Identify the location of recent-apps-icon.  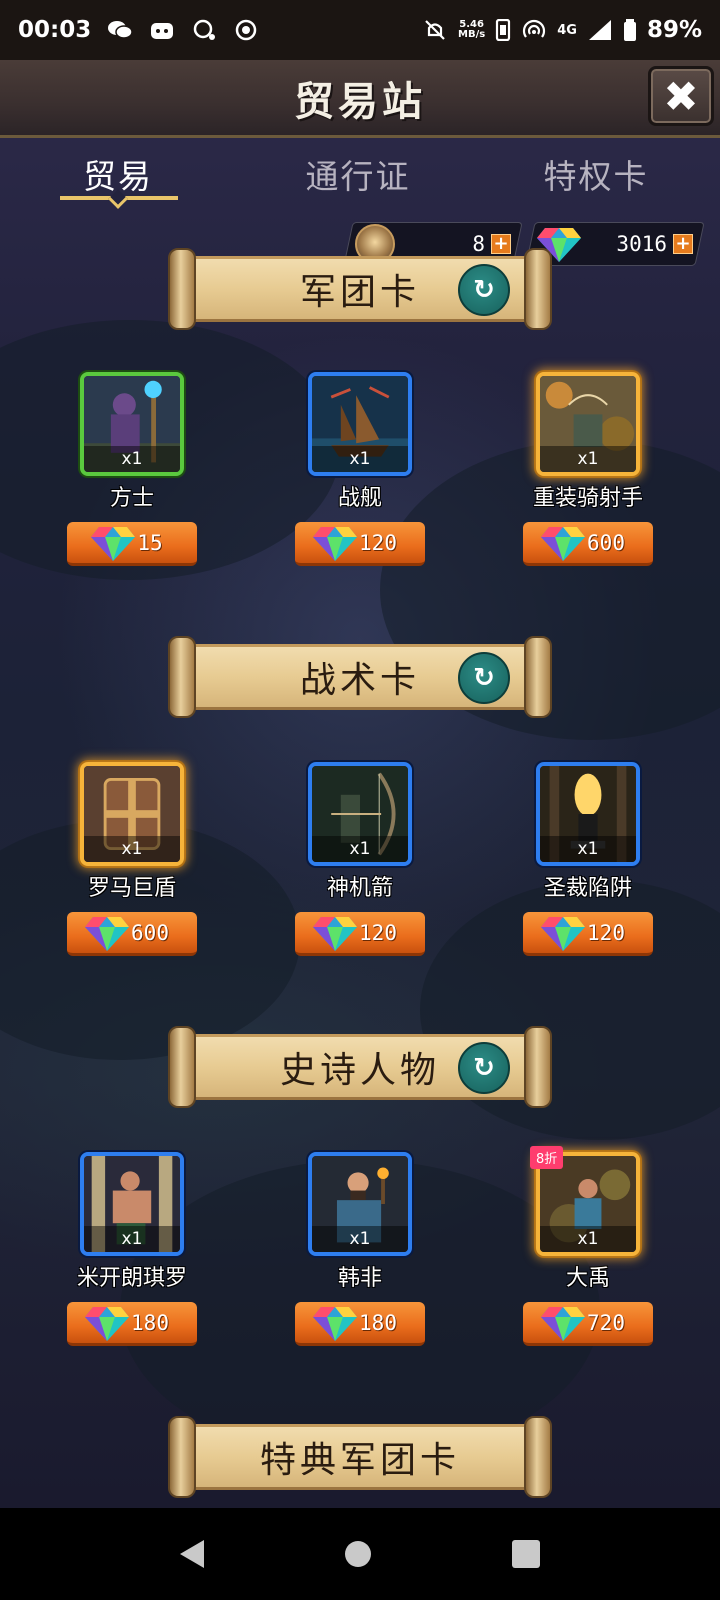
(525, 1554).